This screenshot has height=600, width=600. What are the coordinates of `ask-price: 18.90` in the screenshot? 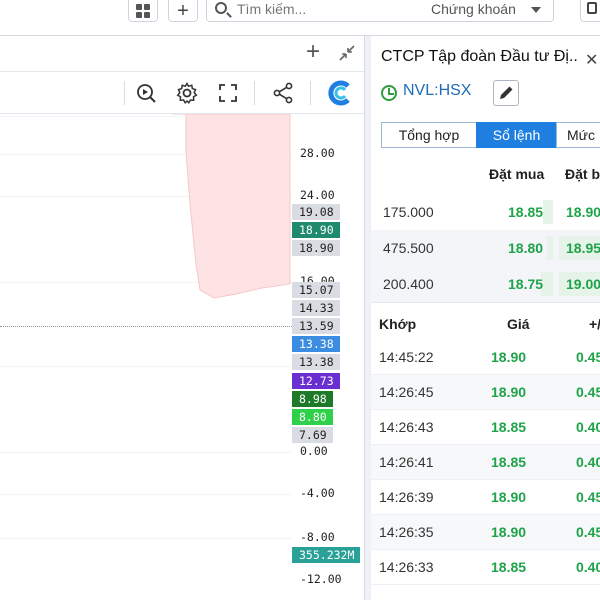 It's located at (583, 212).